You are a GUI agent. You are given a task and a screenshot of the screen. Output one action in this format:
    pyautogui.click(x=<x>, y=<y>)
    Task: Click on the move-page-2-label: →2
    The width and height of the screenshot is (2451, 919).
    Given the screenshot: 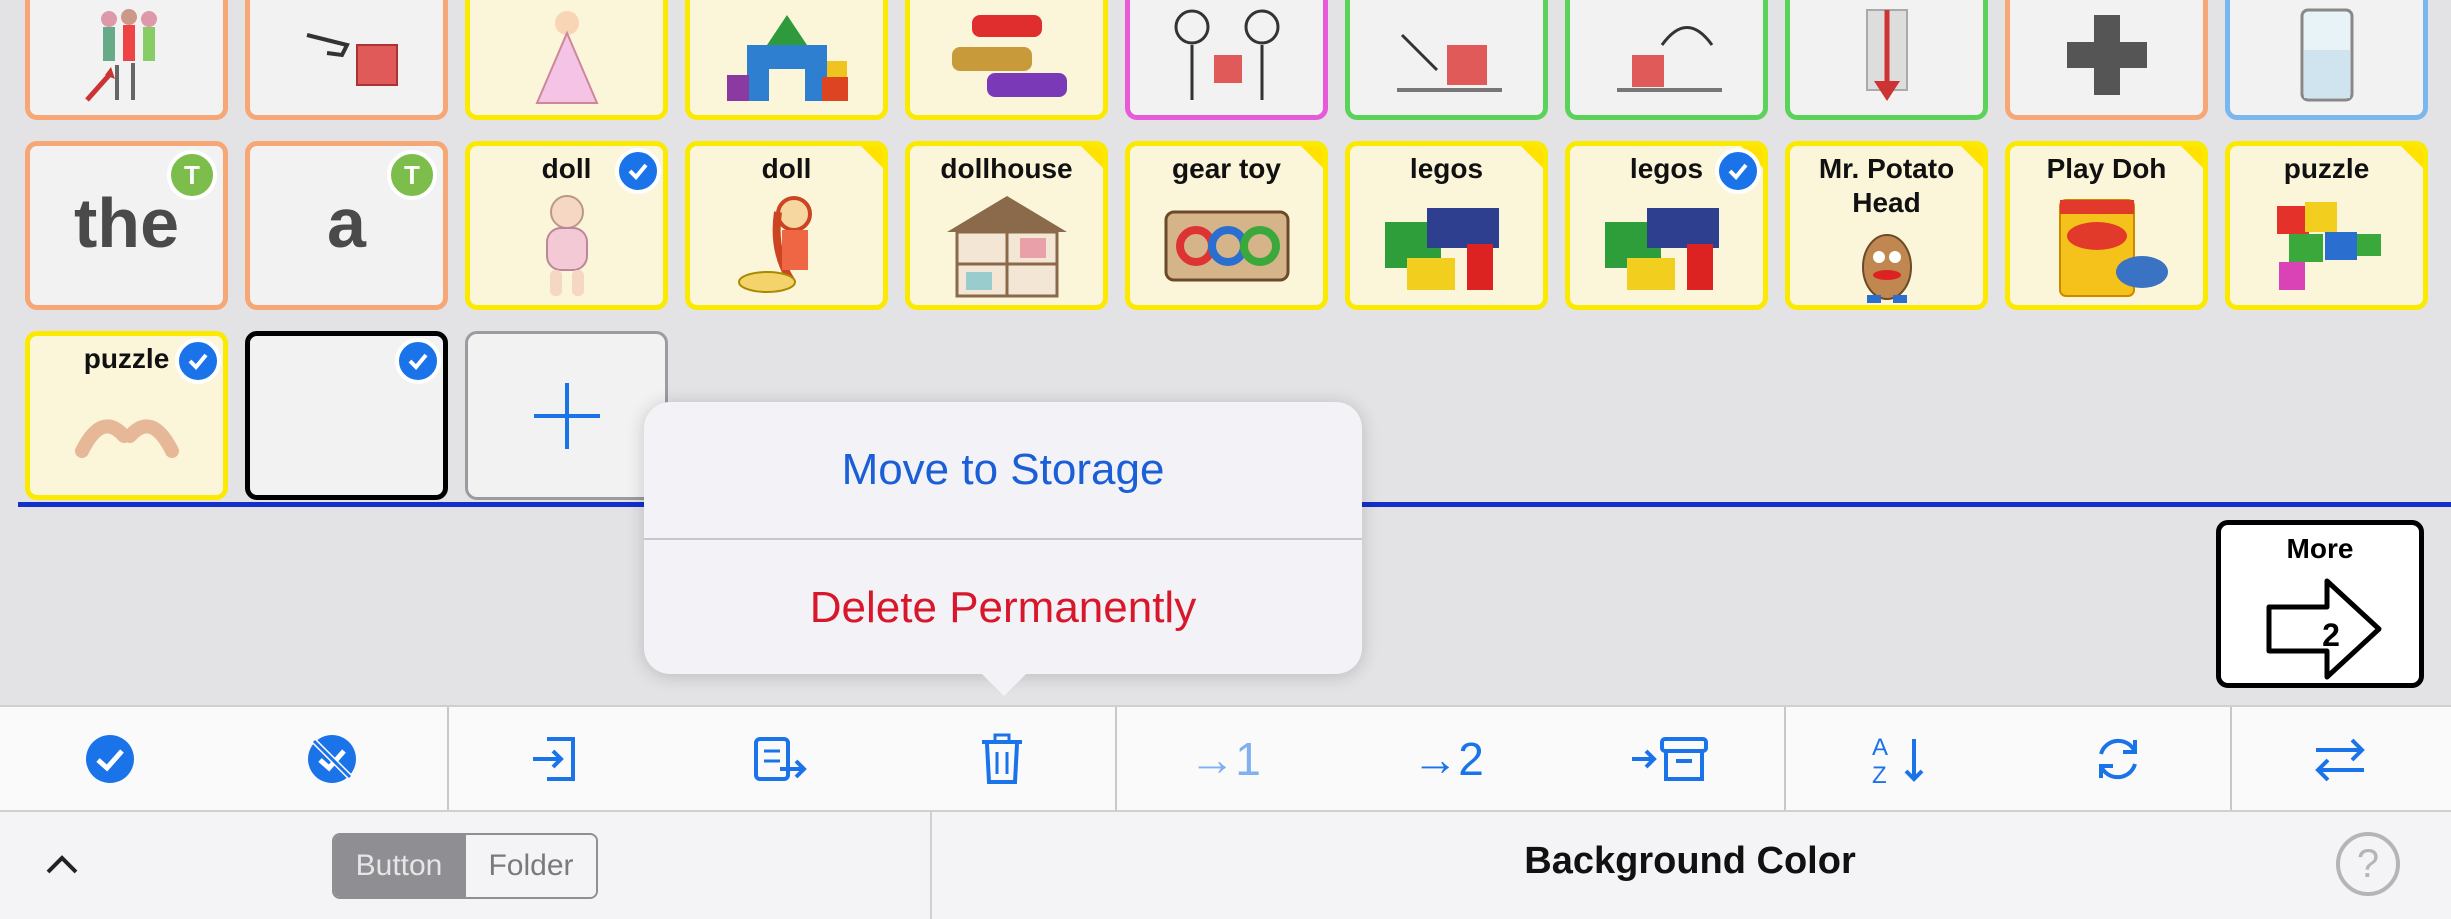 What is the action you would take?
    pyautogui.click(x=1448, y=758)
    